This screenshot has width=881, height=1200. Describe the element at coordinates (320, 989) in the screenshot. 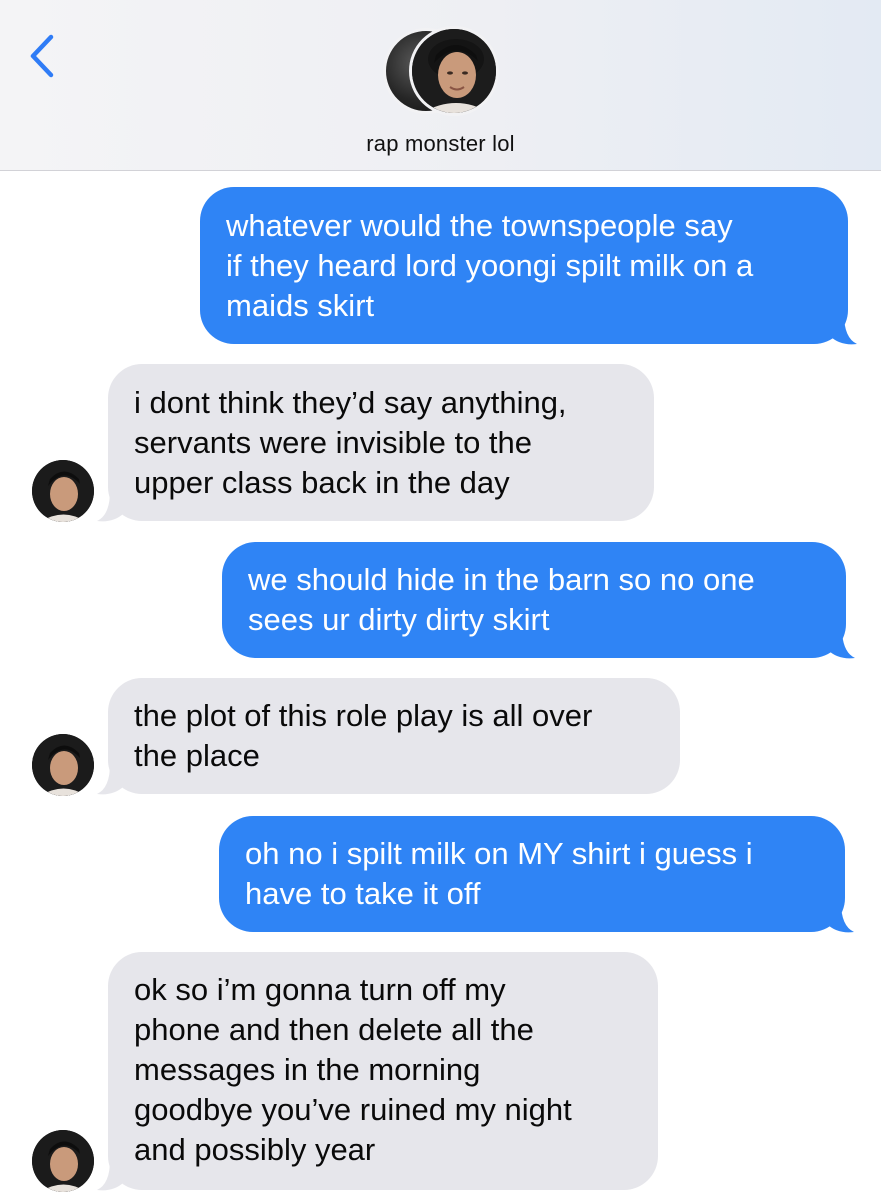

I see `message-line: ok so i’m gonna turn off my` at that location.